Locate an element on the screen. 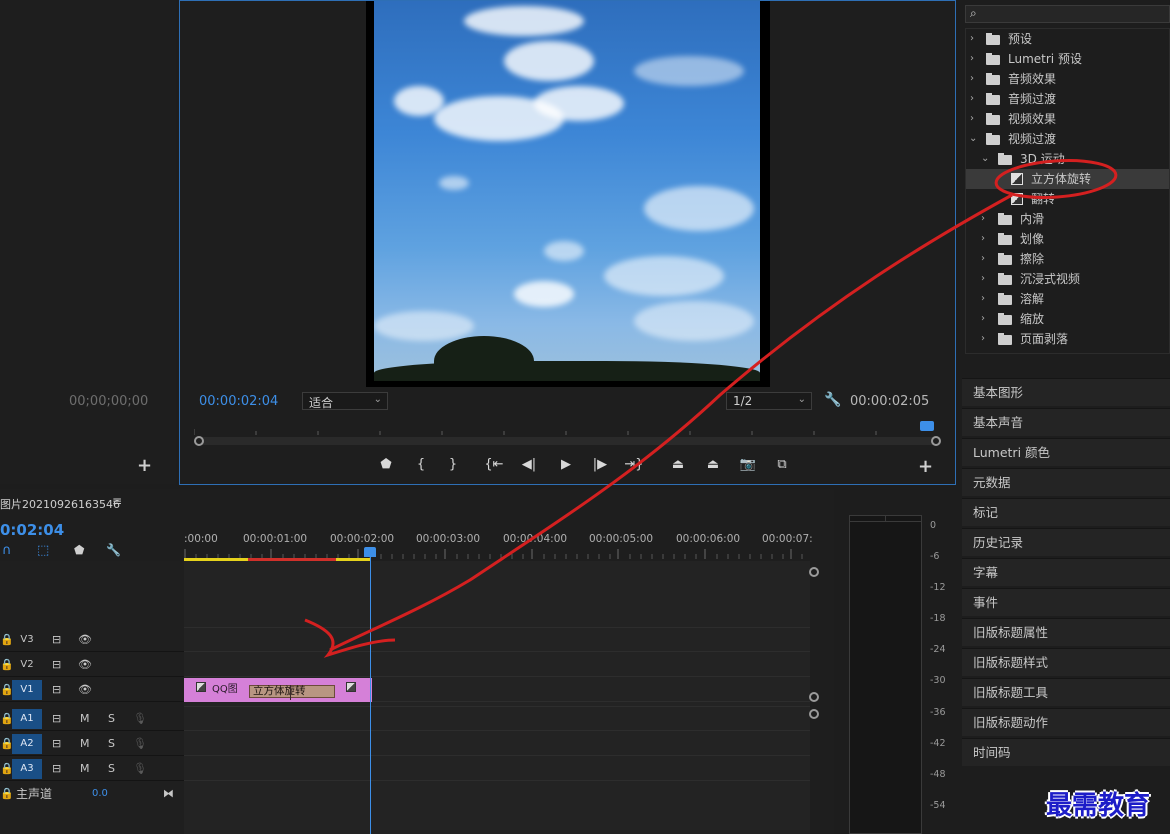 The height and width of the screenshot is (834, 1170). panel-legacy-title-styles: 旧版标题样式 is located at coordinates (1066, 662).